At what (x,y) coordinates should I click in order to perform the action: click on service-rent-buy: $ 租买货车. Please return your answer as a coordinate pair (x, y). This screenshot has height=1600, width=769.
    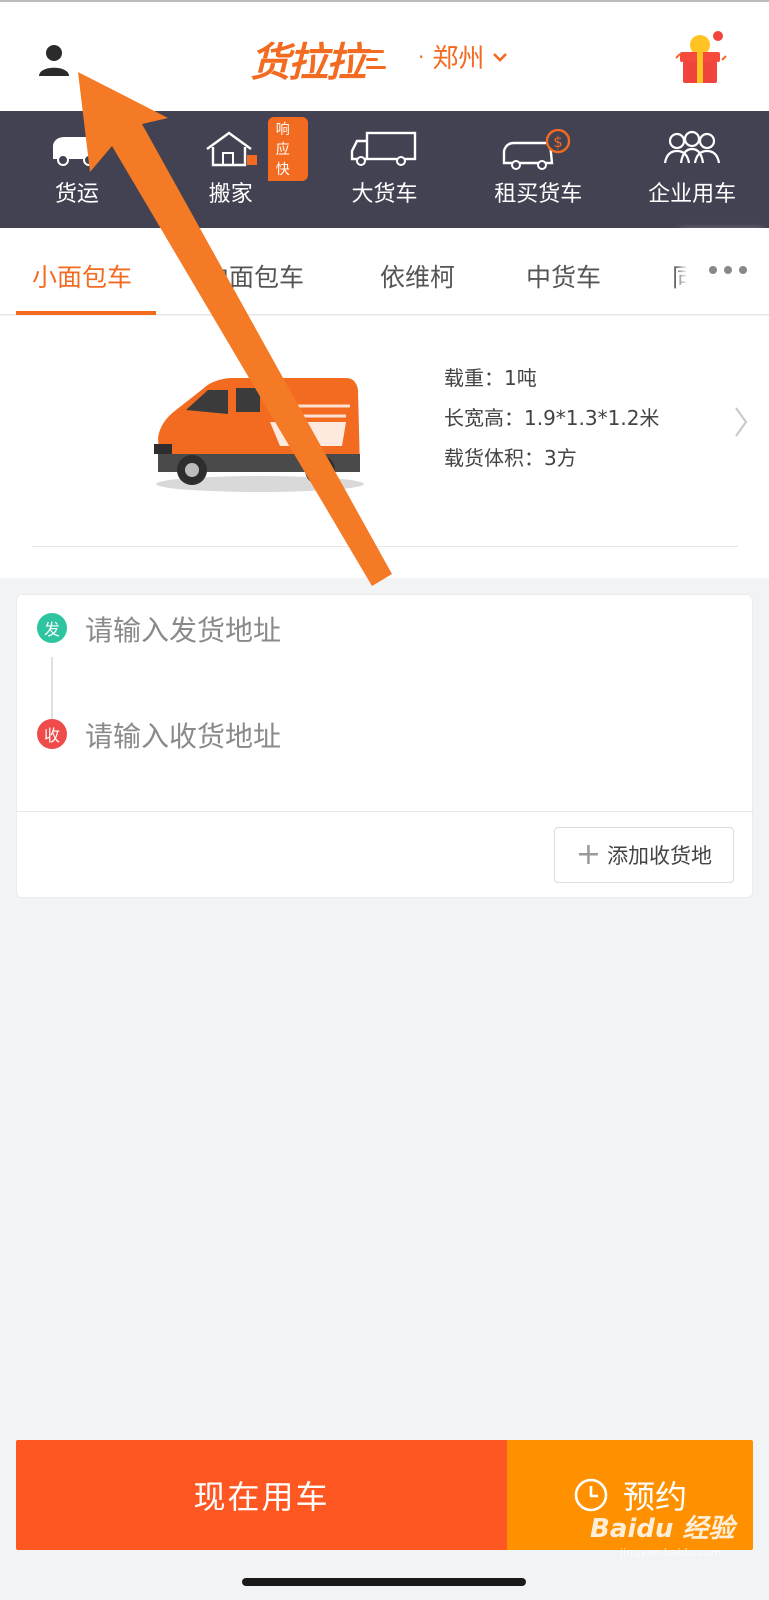
    Looking at the image, I should click on (538, 169).